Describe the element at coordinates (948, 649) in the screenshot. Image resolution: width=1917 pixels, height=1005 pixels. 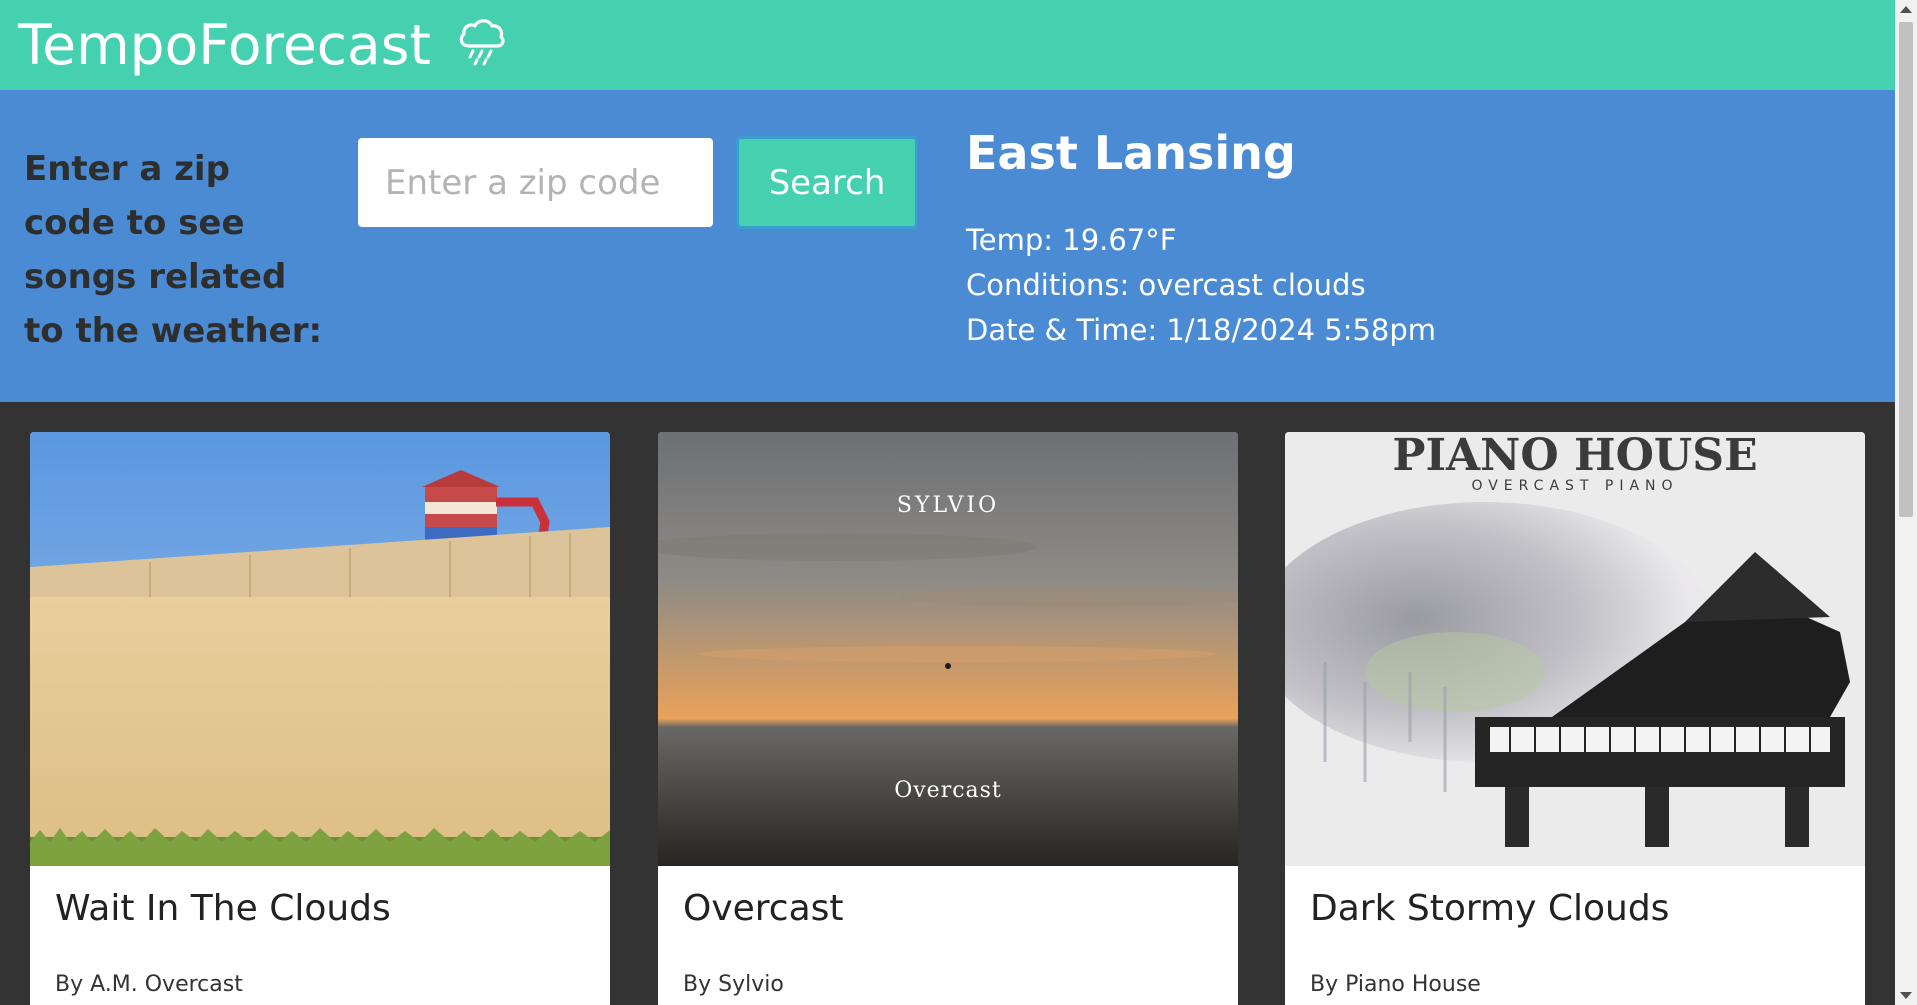
I see `album-art: SYLVIO Overcast` at that location.